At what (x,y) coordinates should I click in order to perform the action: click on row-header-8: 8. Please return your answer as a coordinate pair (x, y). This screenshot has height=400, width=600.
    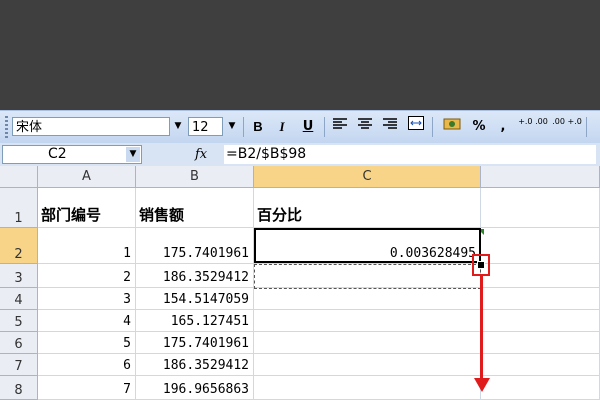
    Looking at the image, I should click on (19, 388).